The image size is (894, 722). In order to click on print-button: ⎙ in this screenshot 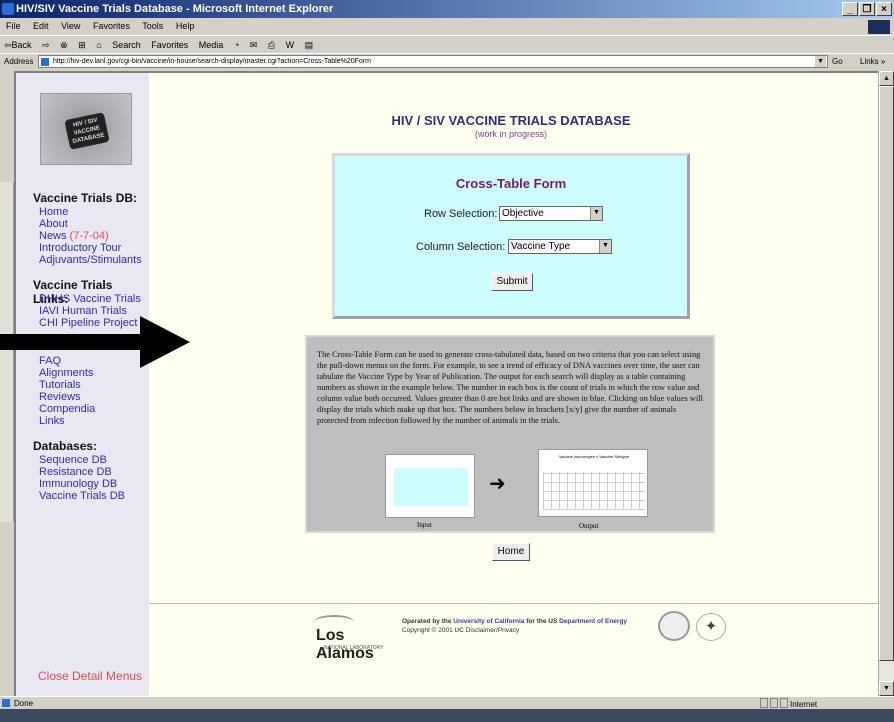, I will do `click(271, 45)`.